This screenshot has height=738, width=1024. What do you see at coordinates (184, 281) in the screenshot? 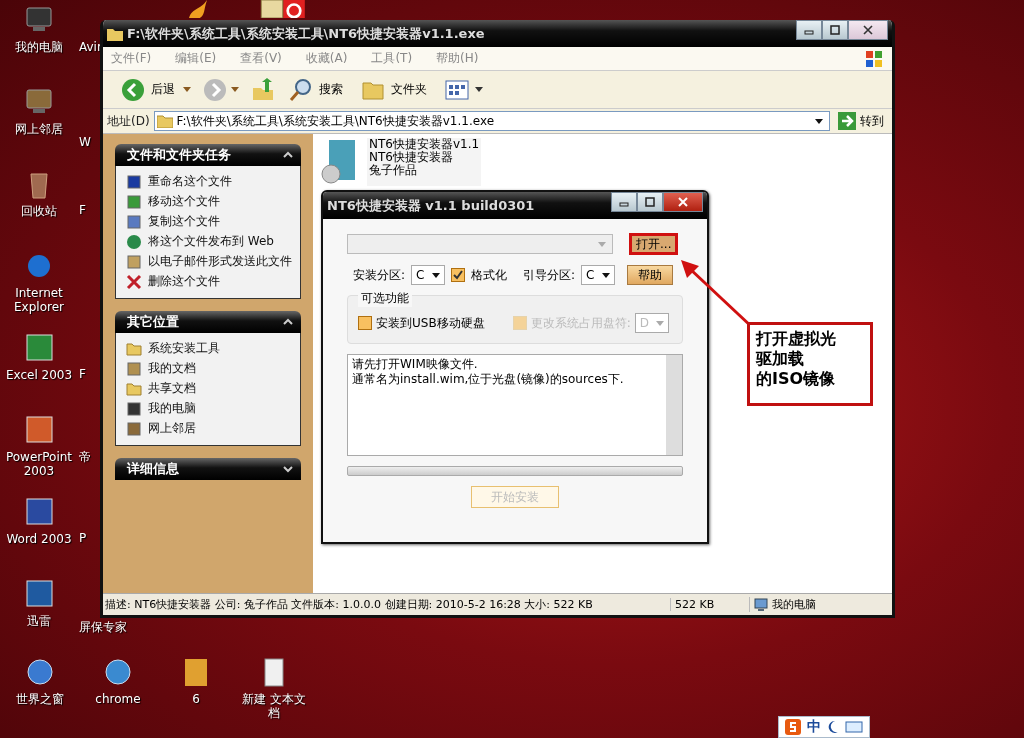
I see `task-link: 删除这个文件` at bounding box center [184, 281].